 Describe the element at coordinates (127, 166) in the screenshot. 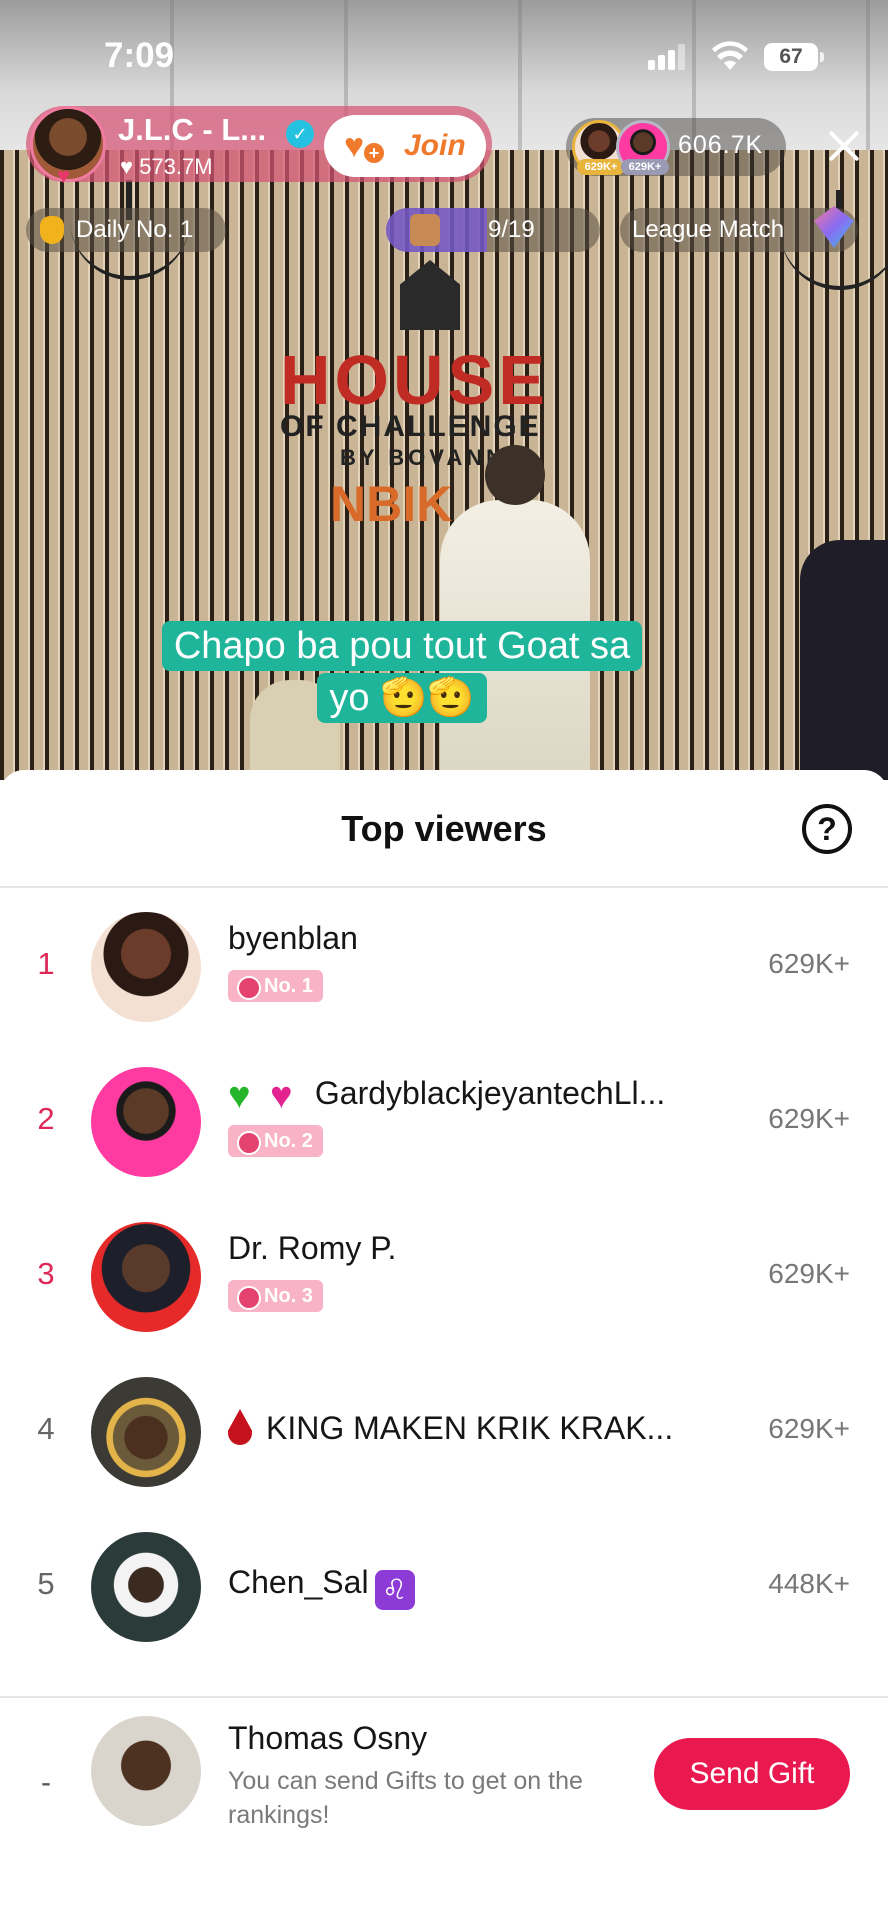

I see `heart-icon: ♥` at that location.